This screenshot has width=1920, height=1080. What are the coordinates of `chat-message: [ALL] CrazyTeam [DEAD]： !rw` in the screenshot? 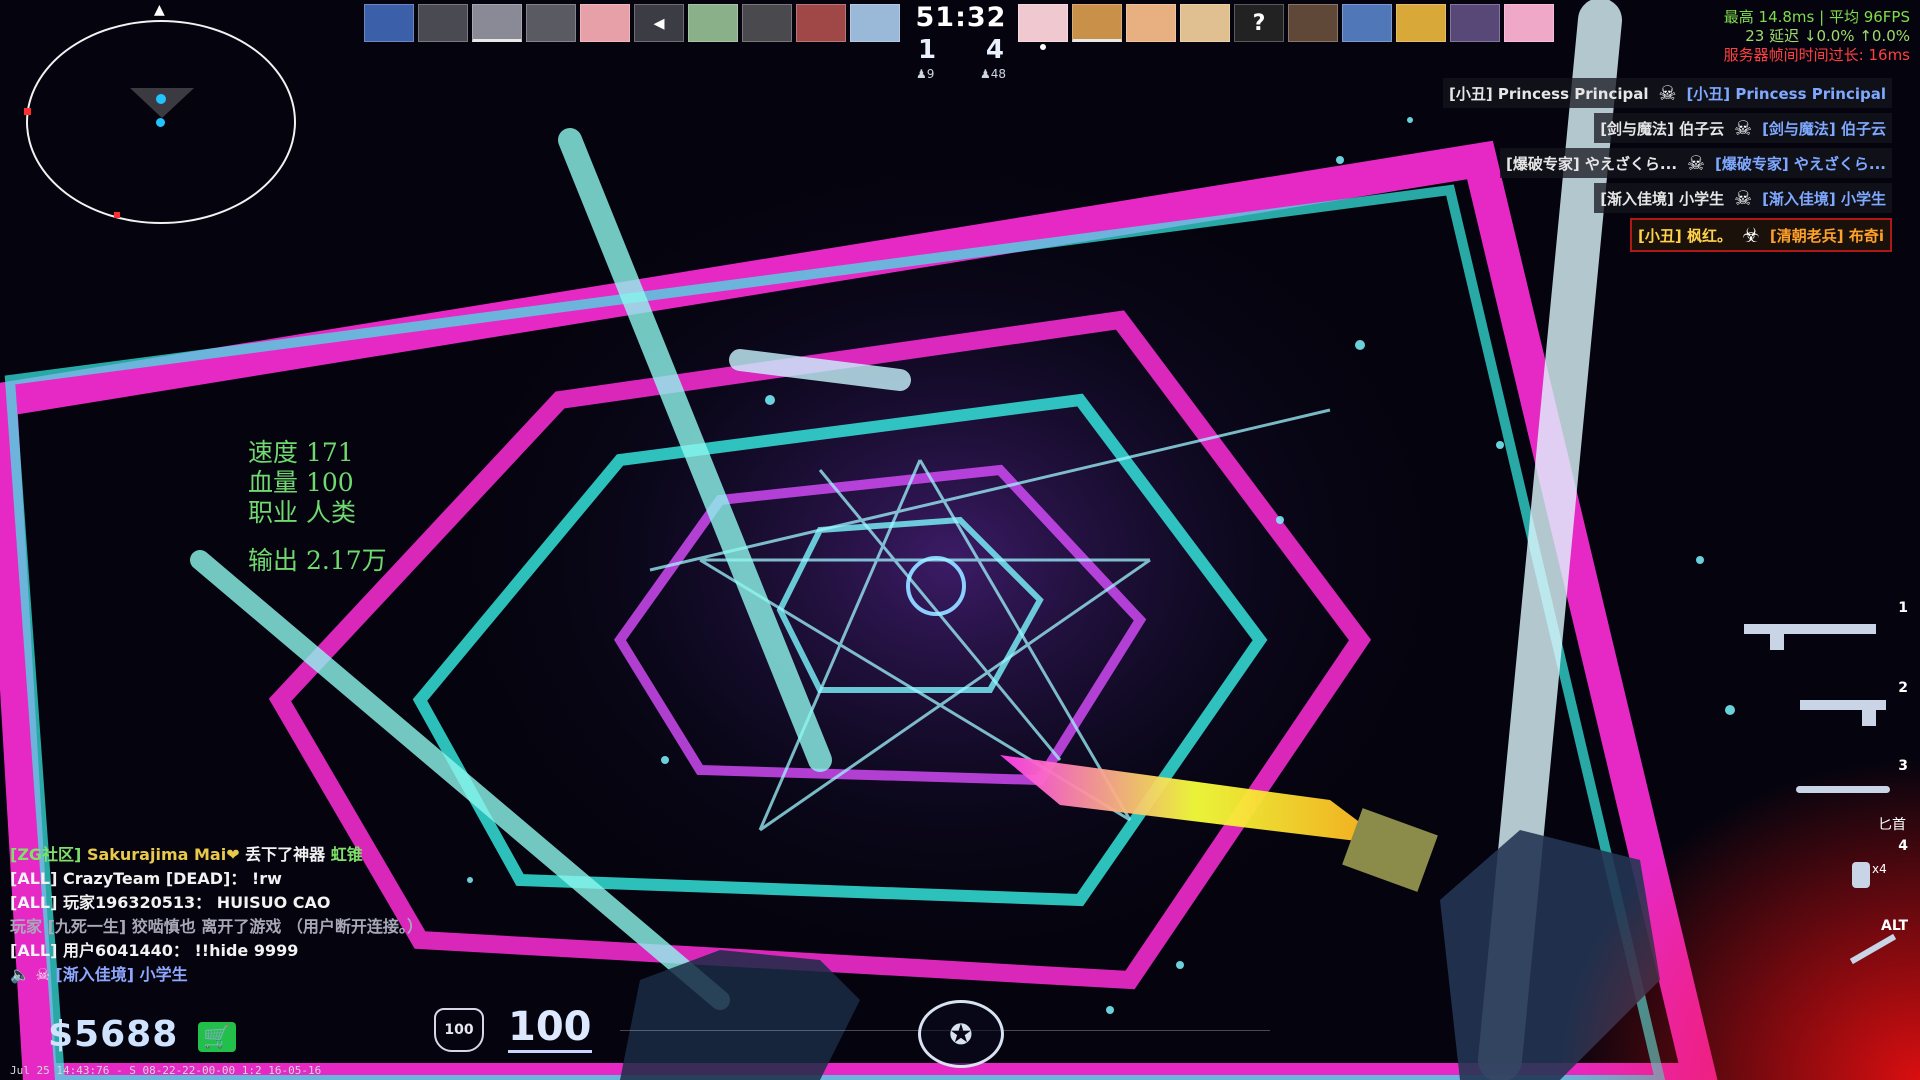 It's located at (216, 879).